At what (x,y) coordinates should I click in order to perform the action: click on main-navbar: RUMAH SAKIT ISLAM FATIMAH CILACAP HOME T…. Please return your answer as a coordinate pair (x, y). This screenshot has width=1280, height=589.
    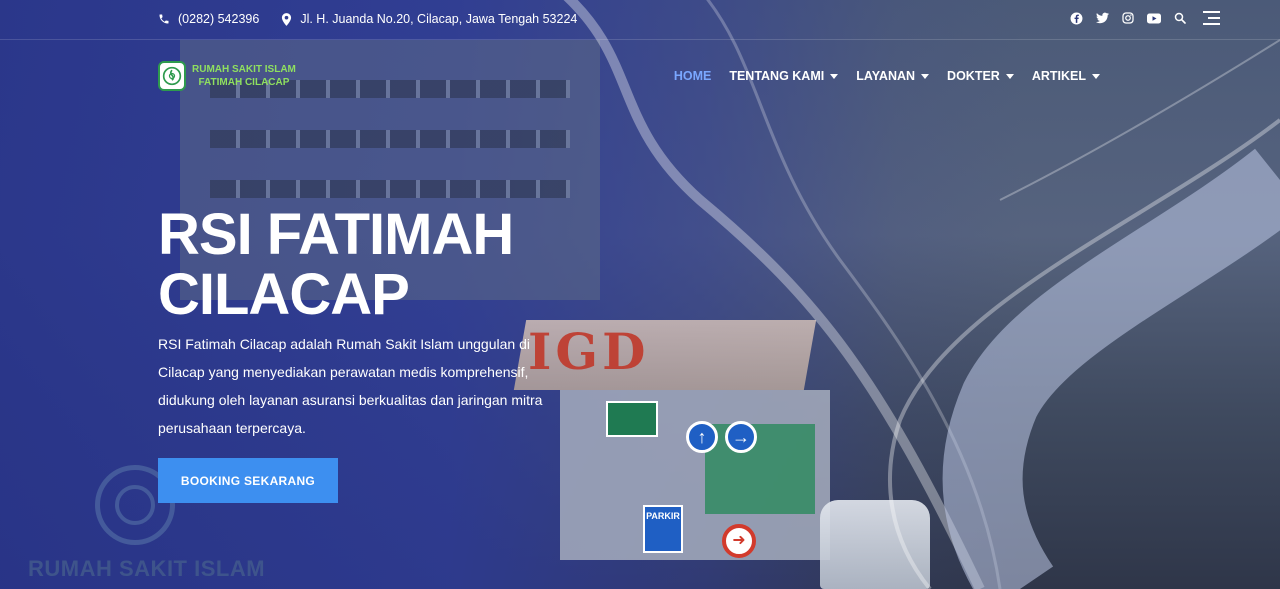
    Looking at the image, I should click on (640, 77).